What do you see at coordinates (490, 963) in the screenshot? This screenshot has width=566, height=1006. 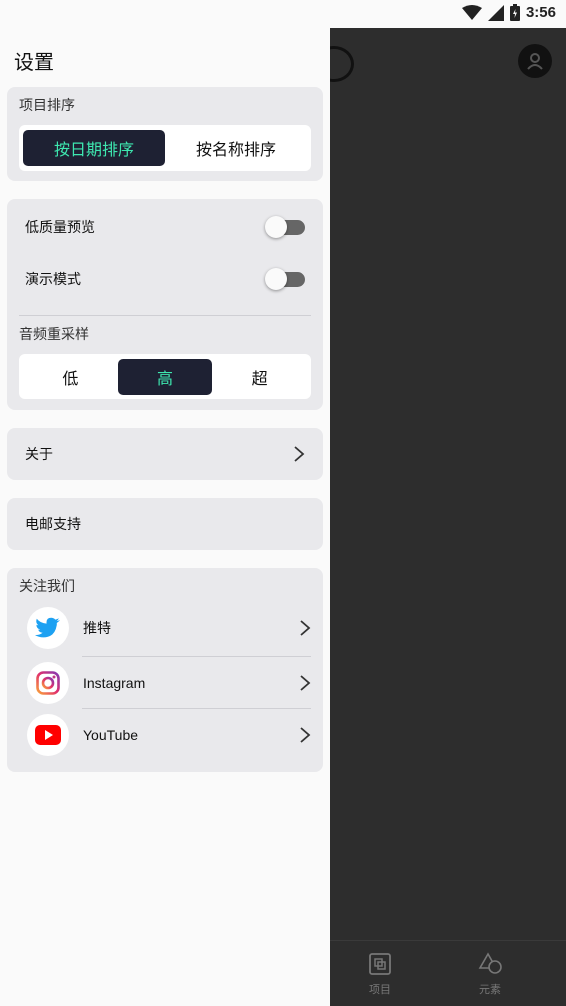 I see `elements-icon` at bounding box center [490, 963].